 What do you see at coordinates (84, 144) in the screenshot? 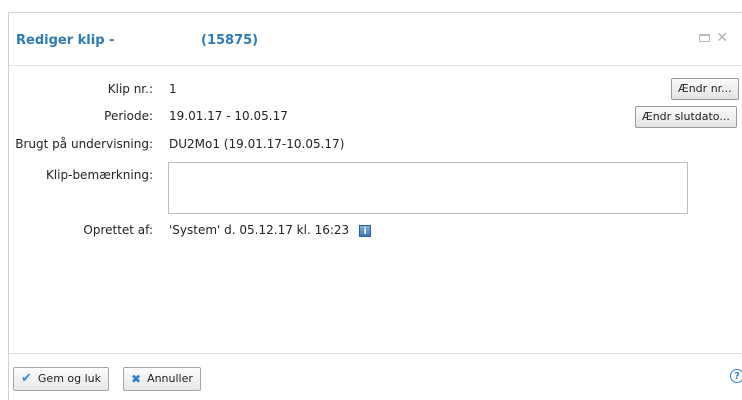
I see `brugt-label: Brugt på undervisning:` at bounding box center [84, 144].